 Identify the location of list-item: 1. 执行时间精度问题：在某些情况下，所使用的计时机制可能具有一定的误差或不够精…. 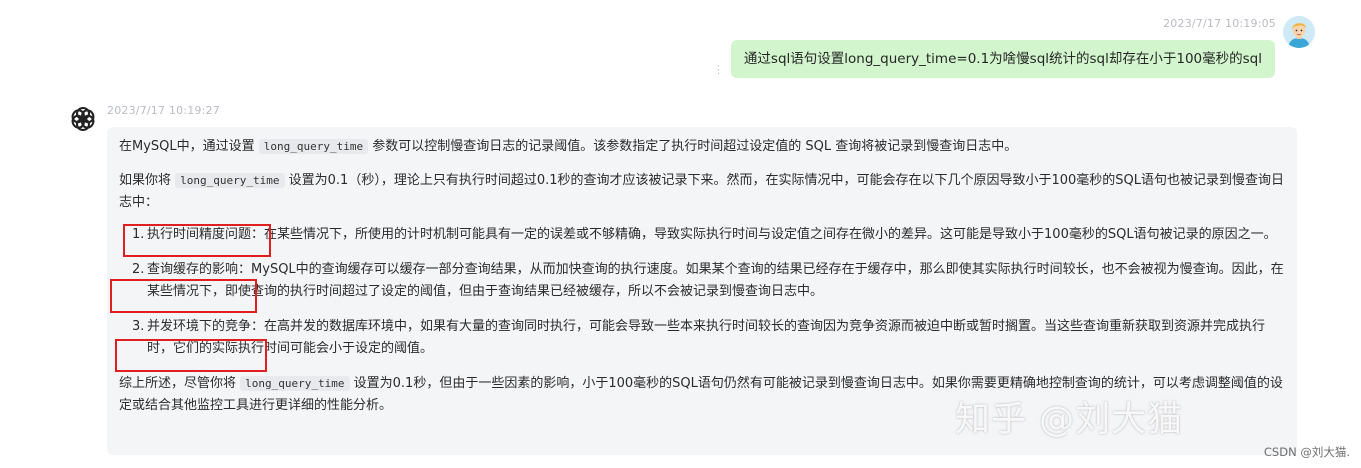
(709, 235).